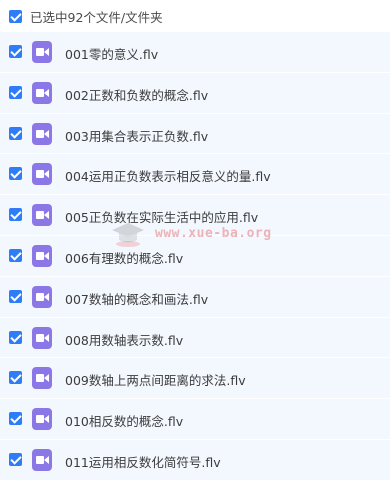 The image size is (390, 481). What do you see at coordinates (136, 298) in the screenshot?
I see `file-name: 007数轴的概念和画法.flv` at bounding box center [136, 298].